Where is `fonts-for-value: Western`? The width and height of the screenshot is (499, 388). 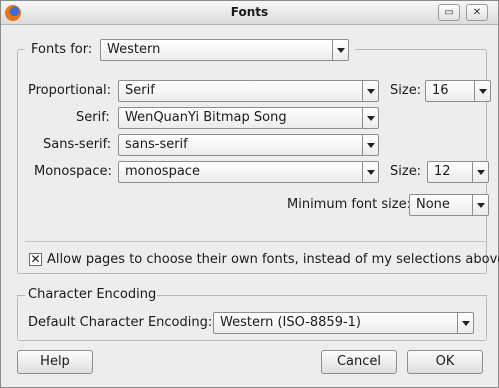 fonts-for-value: Western is located at coordinates (134, 49).